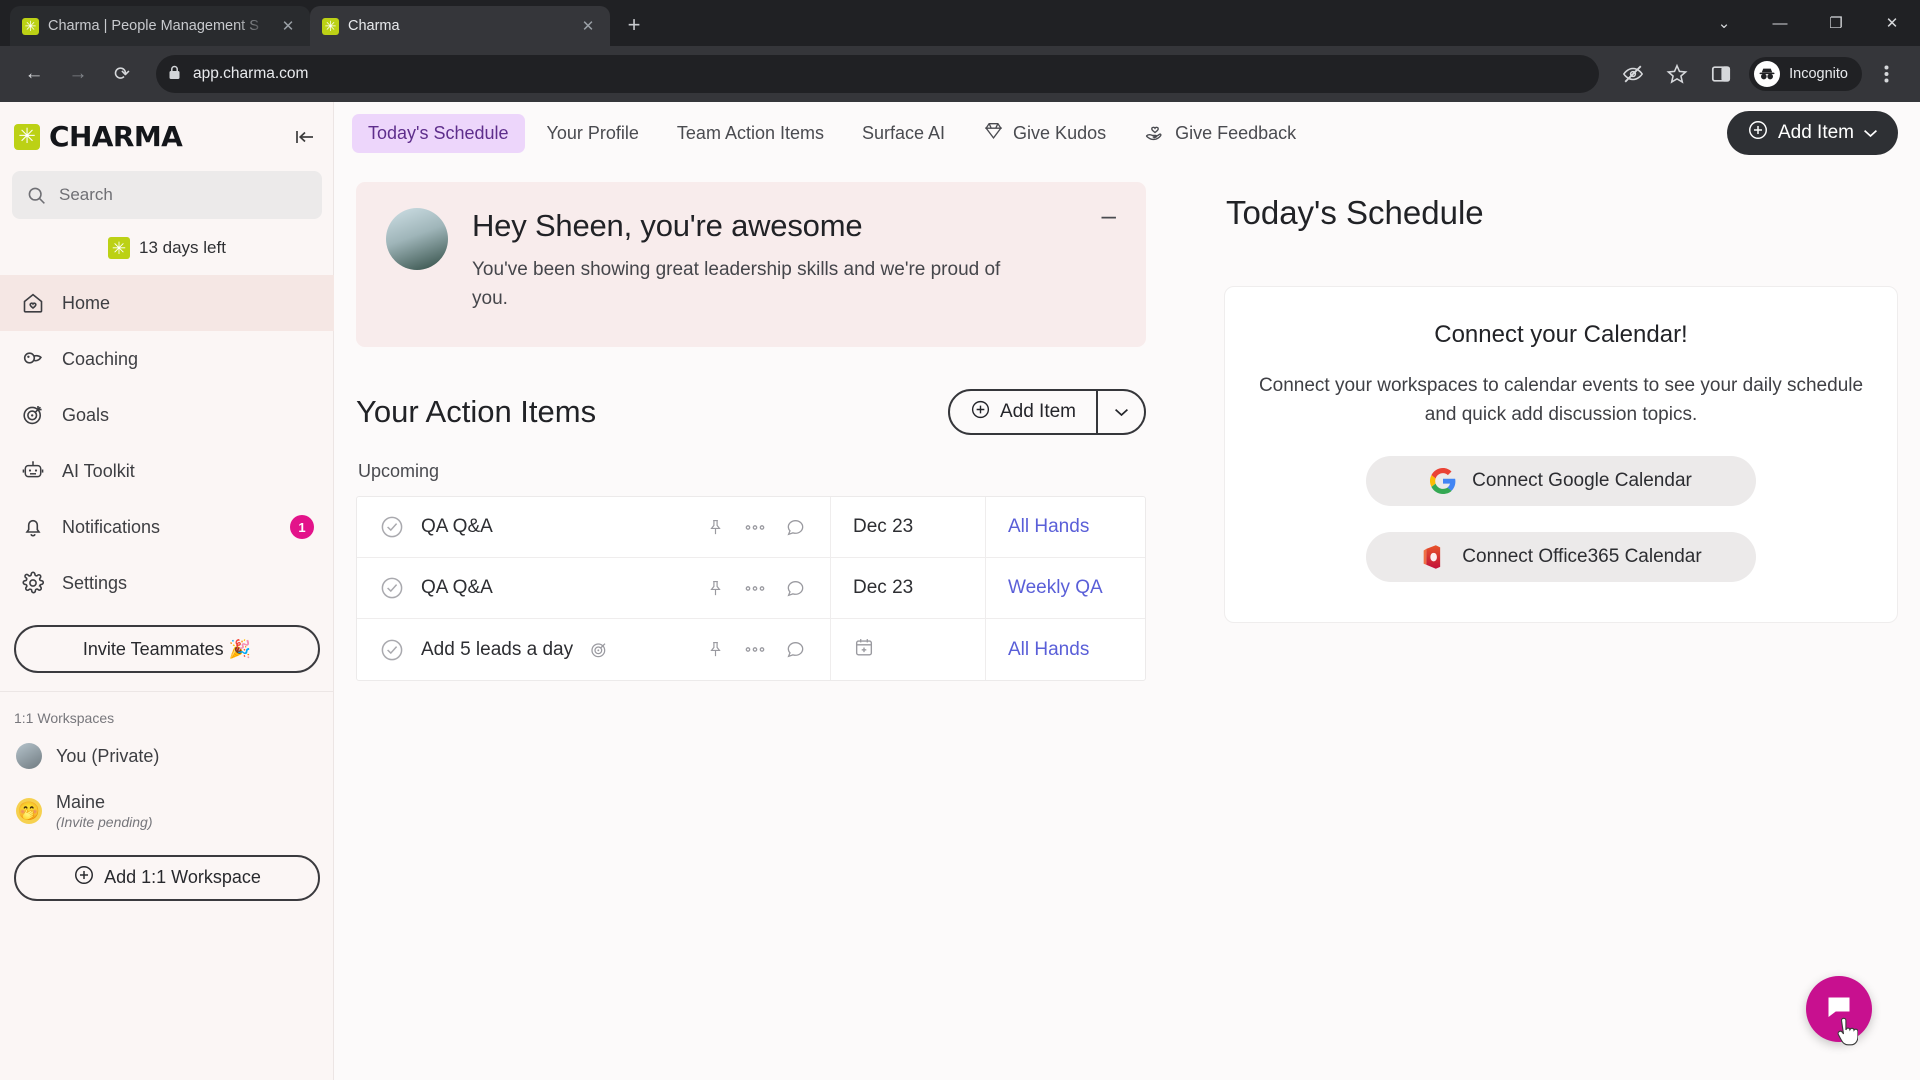 This screenshot has width=1920, height=1080. I want to click on reload-icon: ⟳, so click(122, 74).